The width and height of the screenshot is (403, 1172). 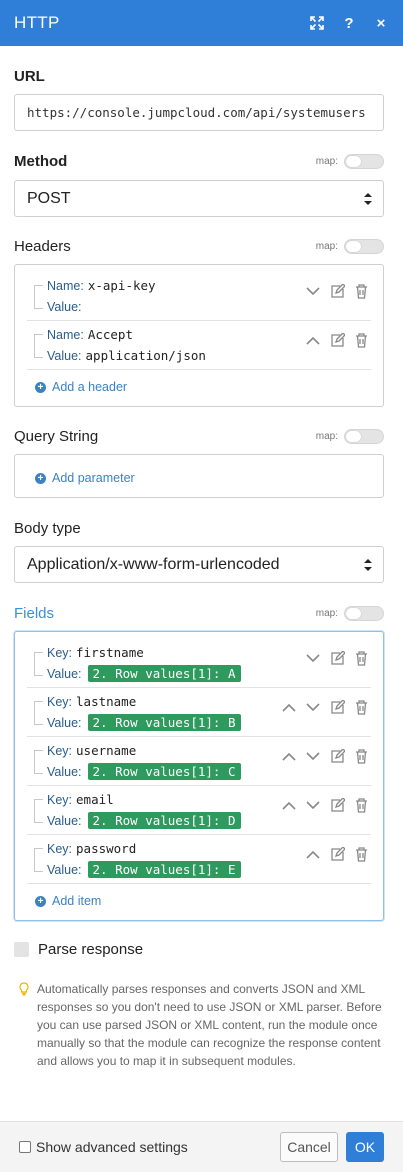 What do you see at coordinates (199, 858) in the screenshot?
I see `field-item: Key: password Value: 2. Row values[1]: E` at bounding box center [199, 858].